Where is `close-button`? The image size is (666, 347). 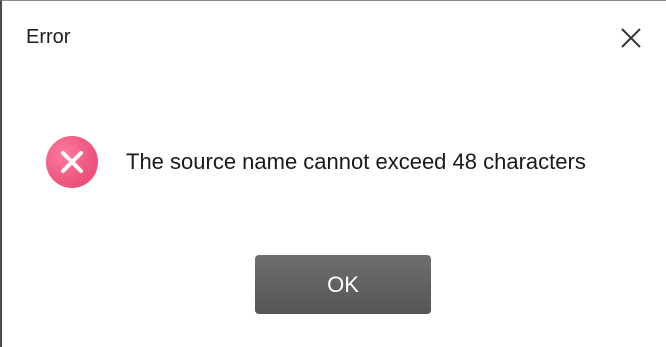 close-button is located at coordinates (631, 38).